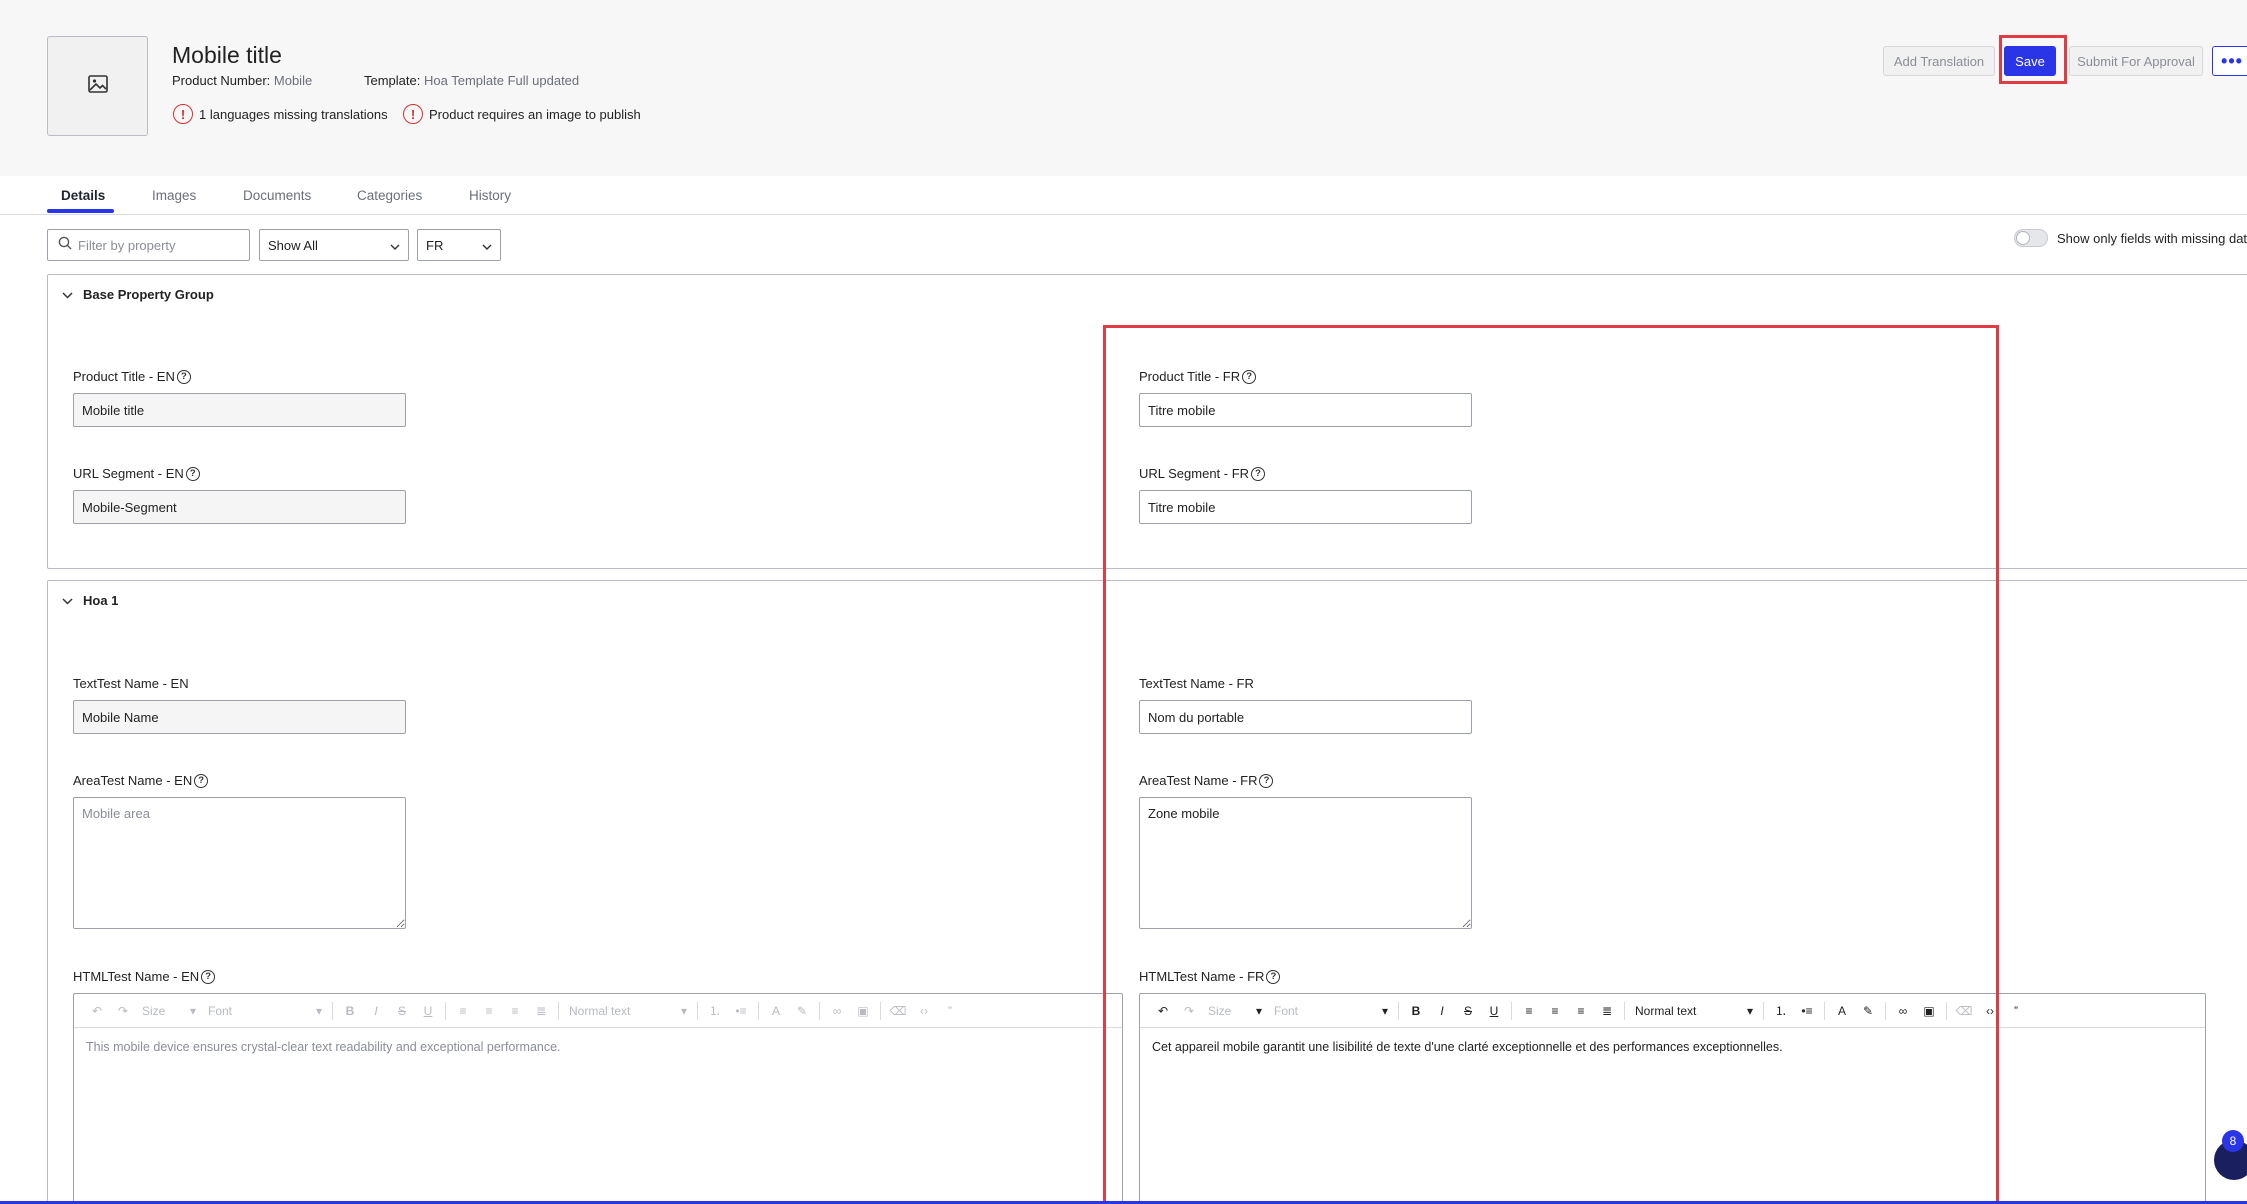 The width and height of the screenshot is (2247, 1204). I want to click on redo-icon: ↷, so click(123, 1011).